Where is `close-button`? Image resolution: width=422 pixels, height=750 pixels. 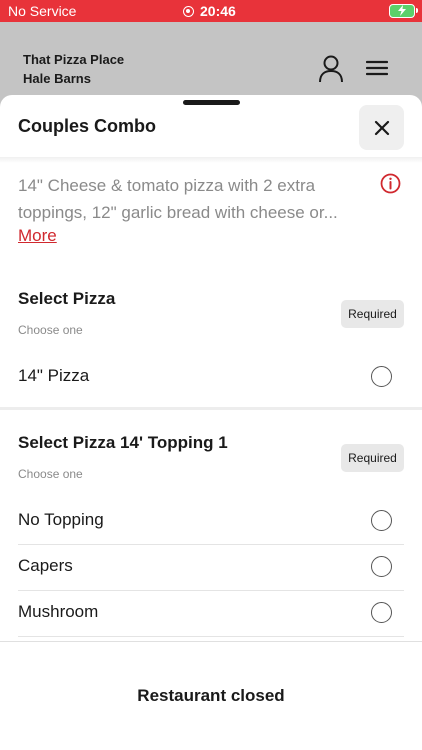
close-button is located at coordinates (381, 127).